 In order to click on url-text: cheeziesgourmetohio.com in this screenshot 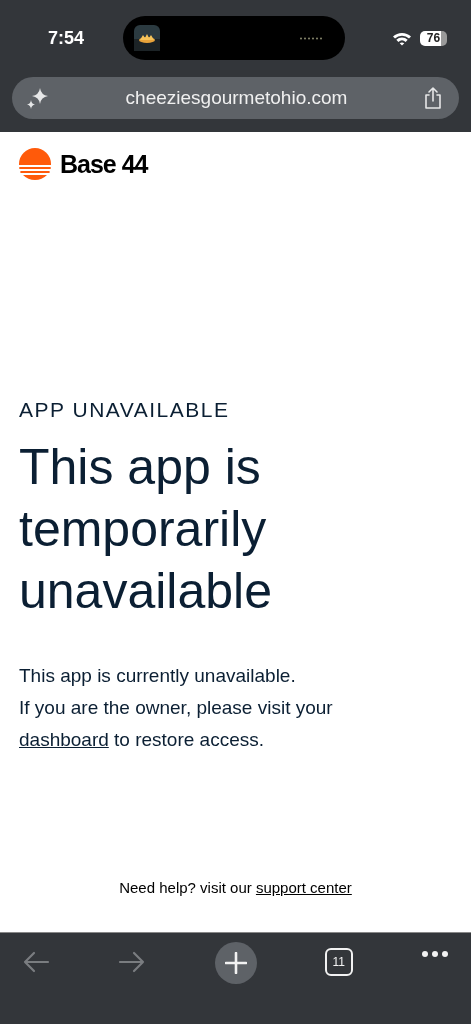, I will do `click(236, 98)`.